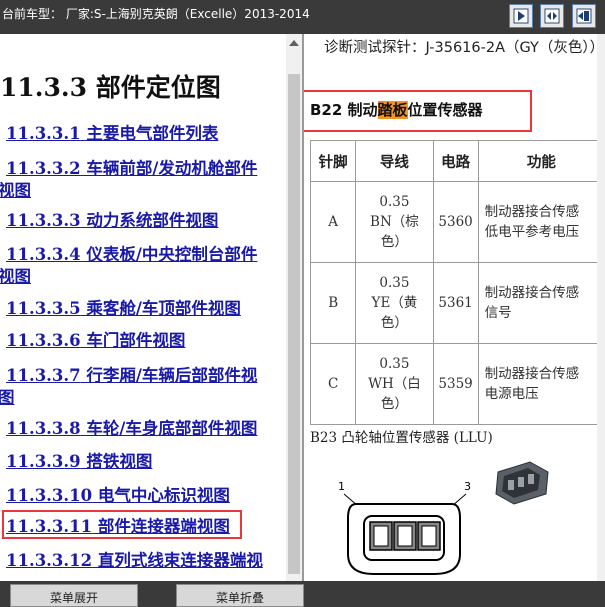  I want to click on exit-button, so click(584, 16).